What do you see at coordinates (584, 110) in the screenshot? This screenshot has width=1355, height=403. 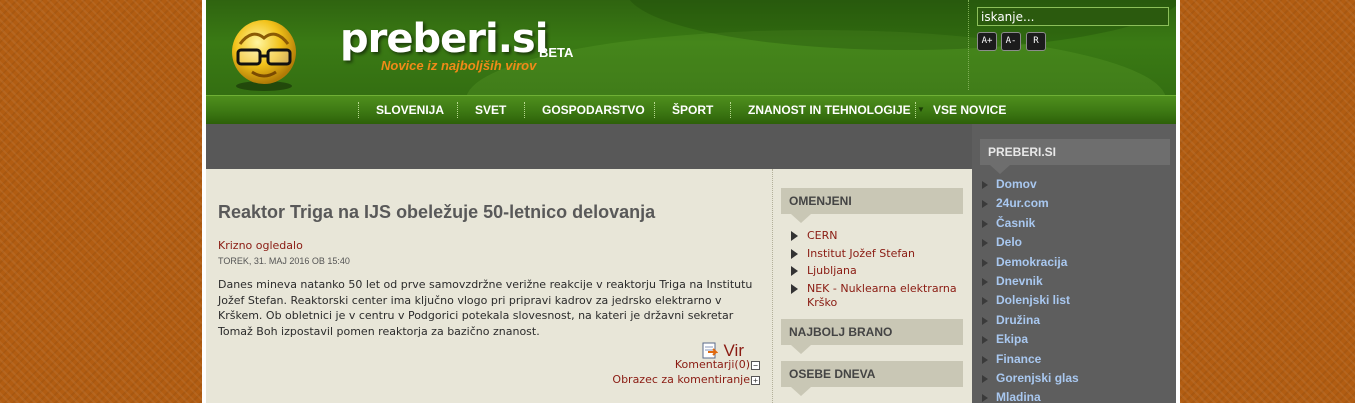 I see `nav-item-gospodarstvo: GOSPODARSTVO` at bounding box center [584, 110].